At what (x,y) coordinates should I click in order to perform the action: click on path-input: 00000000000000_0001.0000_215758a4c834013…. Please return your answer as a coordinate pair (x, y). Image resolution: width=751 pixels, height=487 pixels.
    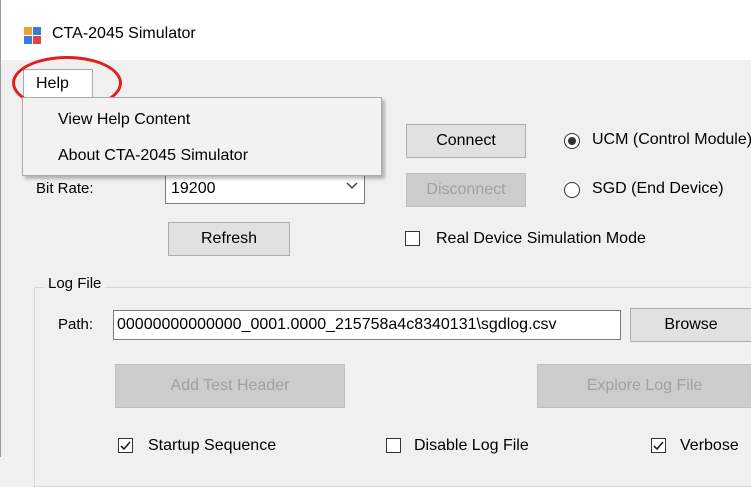
    Looking at the image, I should click on (367, 325).